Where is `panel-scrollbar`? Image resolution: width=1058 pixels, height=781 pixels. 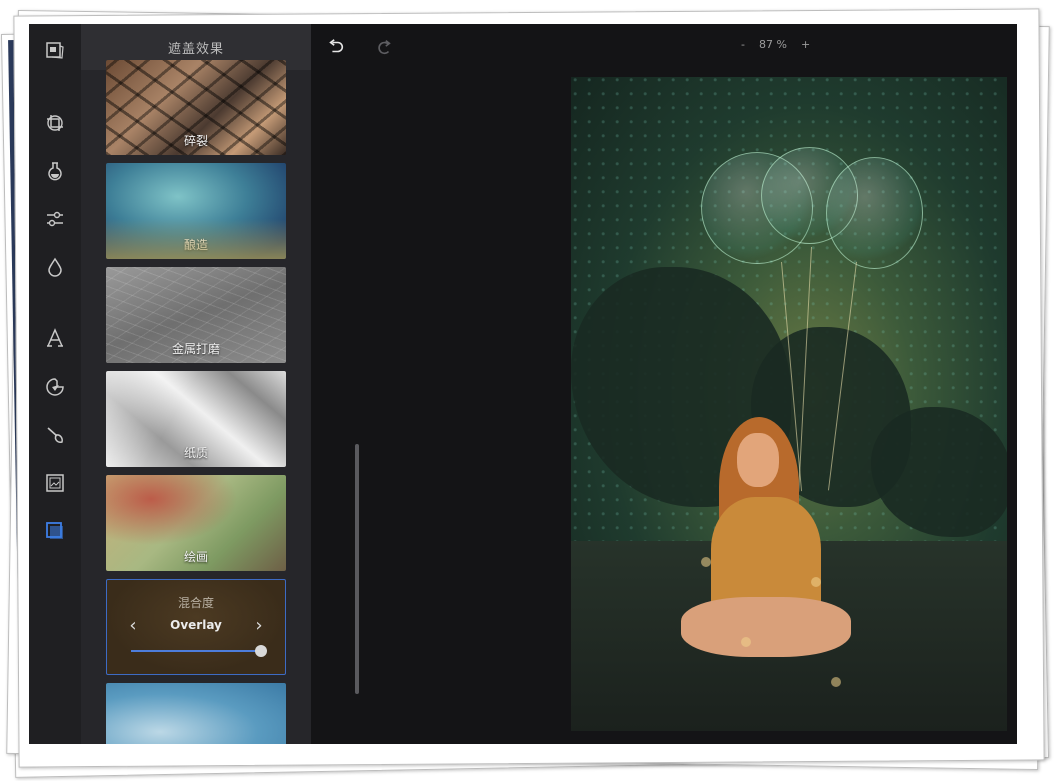
panel-scrollbar is located at coordinates (357, 569).